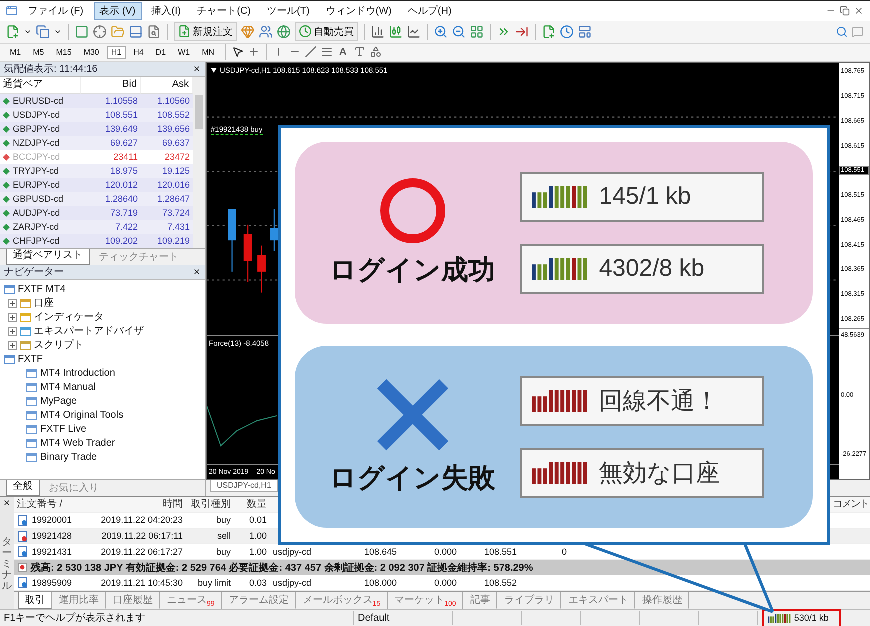 This screenshot has width=870, height=626. What do you see at coordinates (139, 52) in the screenshot?
I see `timeframe-button: H4` at bounding box center [139, 52].